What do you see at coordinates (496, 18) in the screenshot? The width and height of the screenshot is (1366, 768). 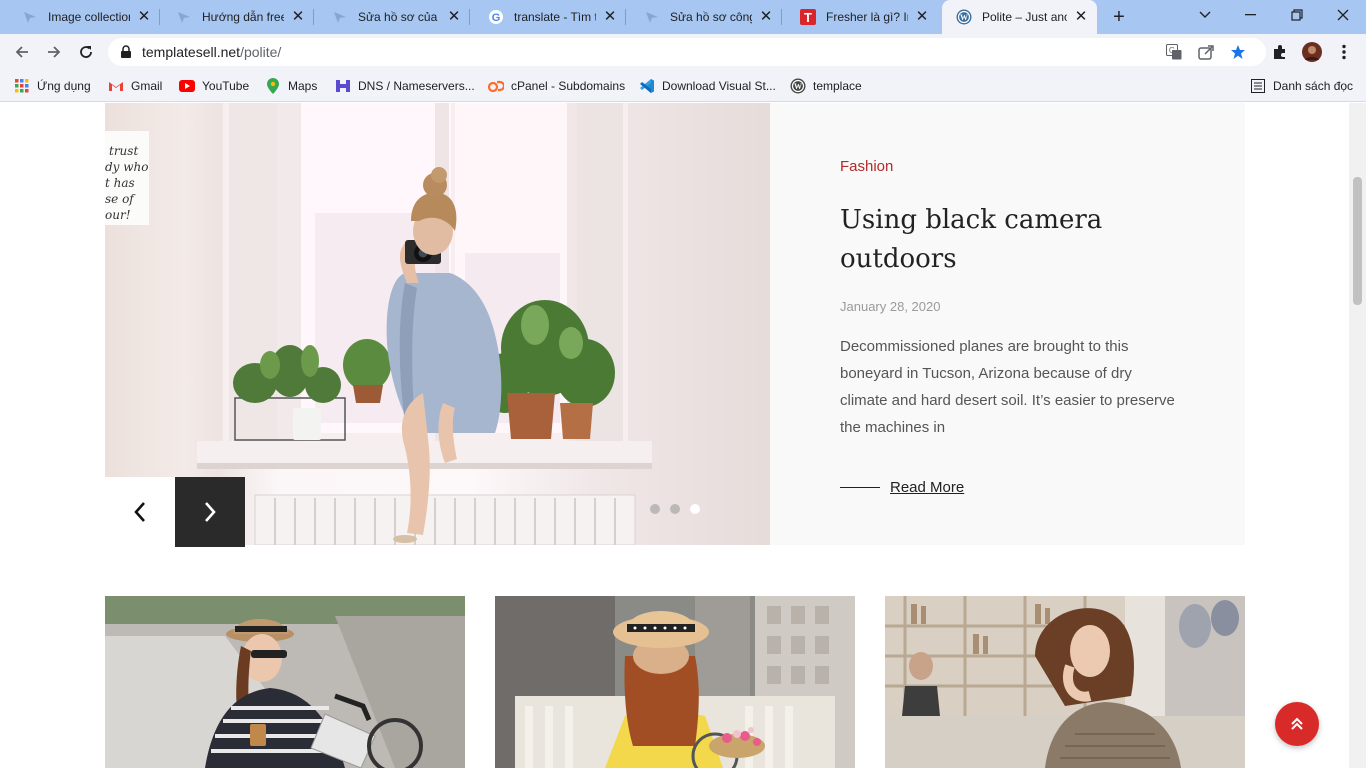 I see `svg-text: G` at bounding box center [496, 18].